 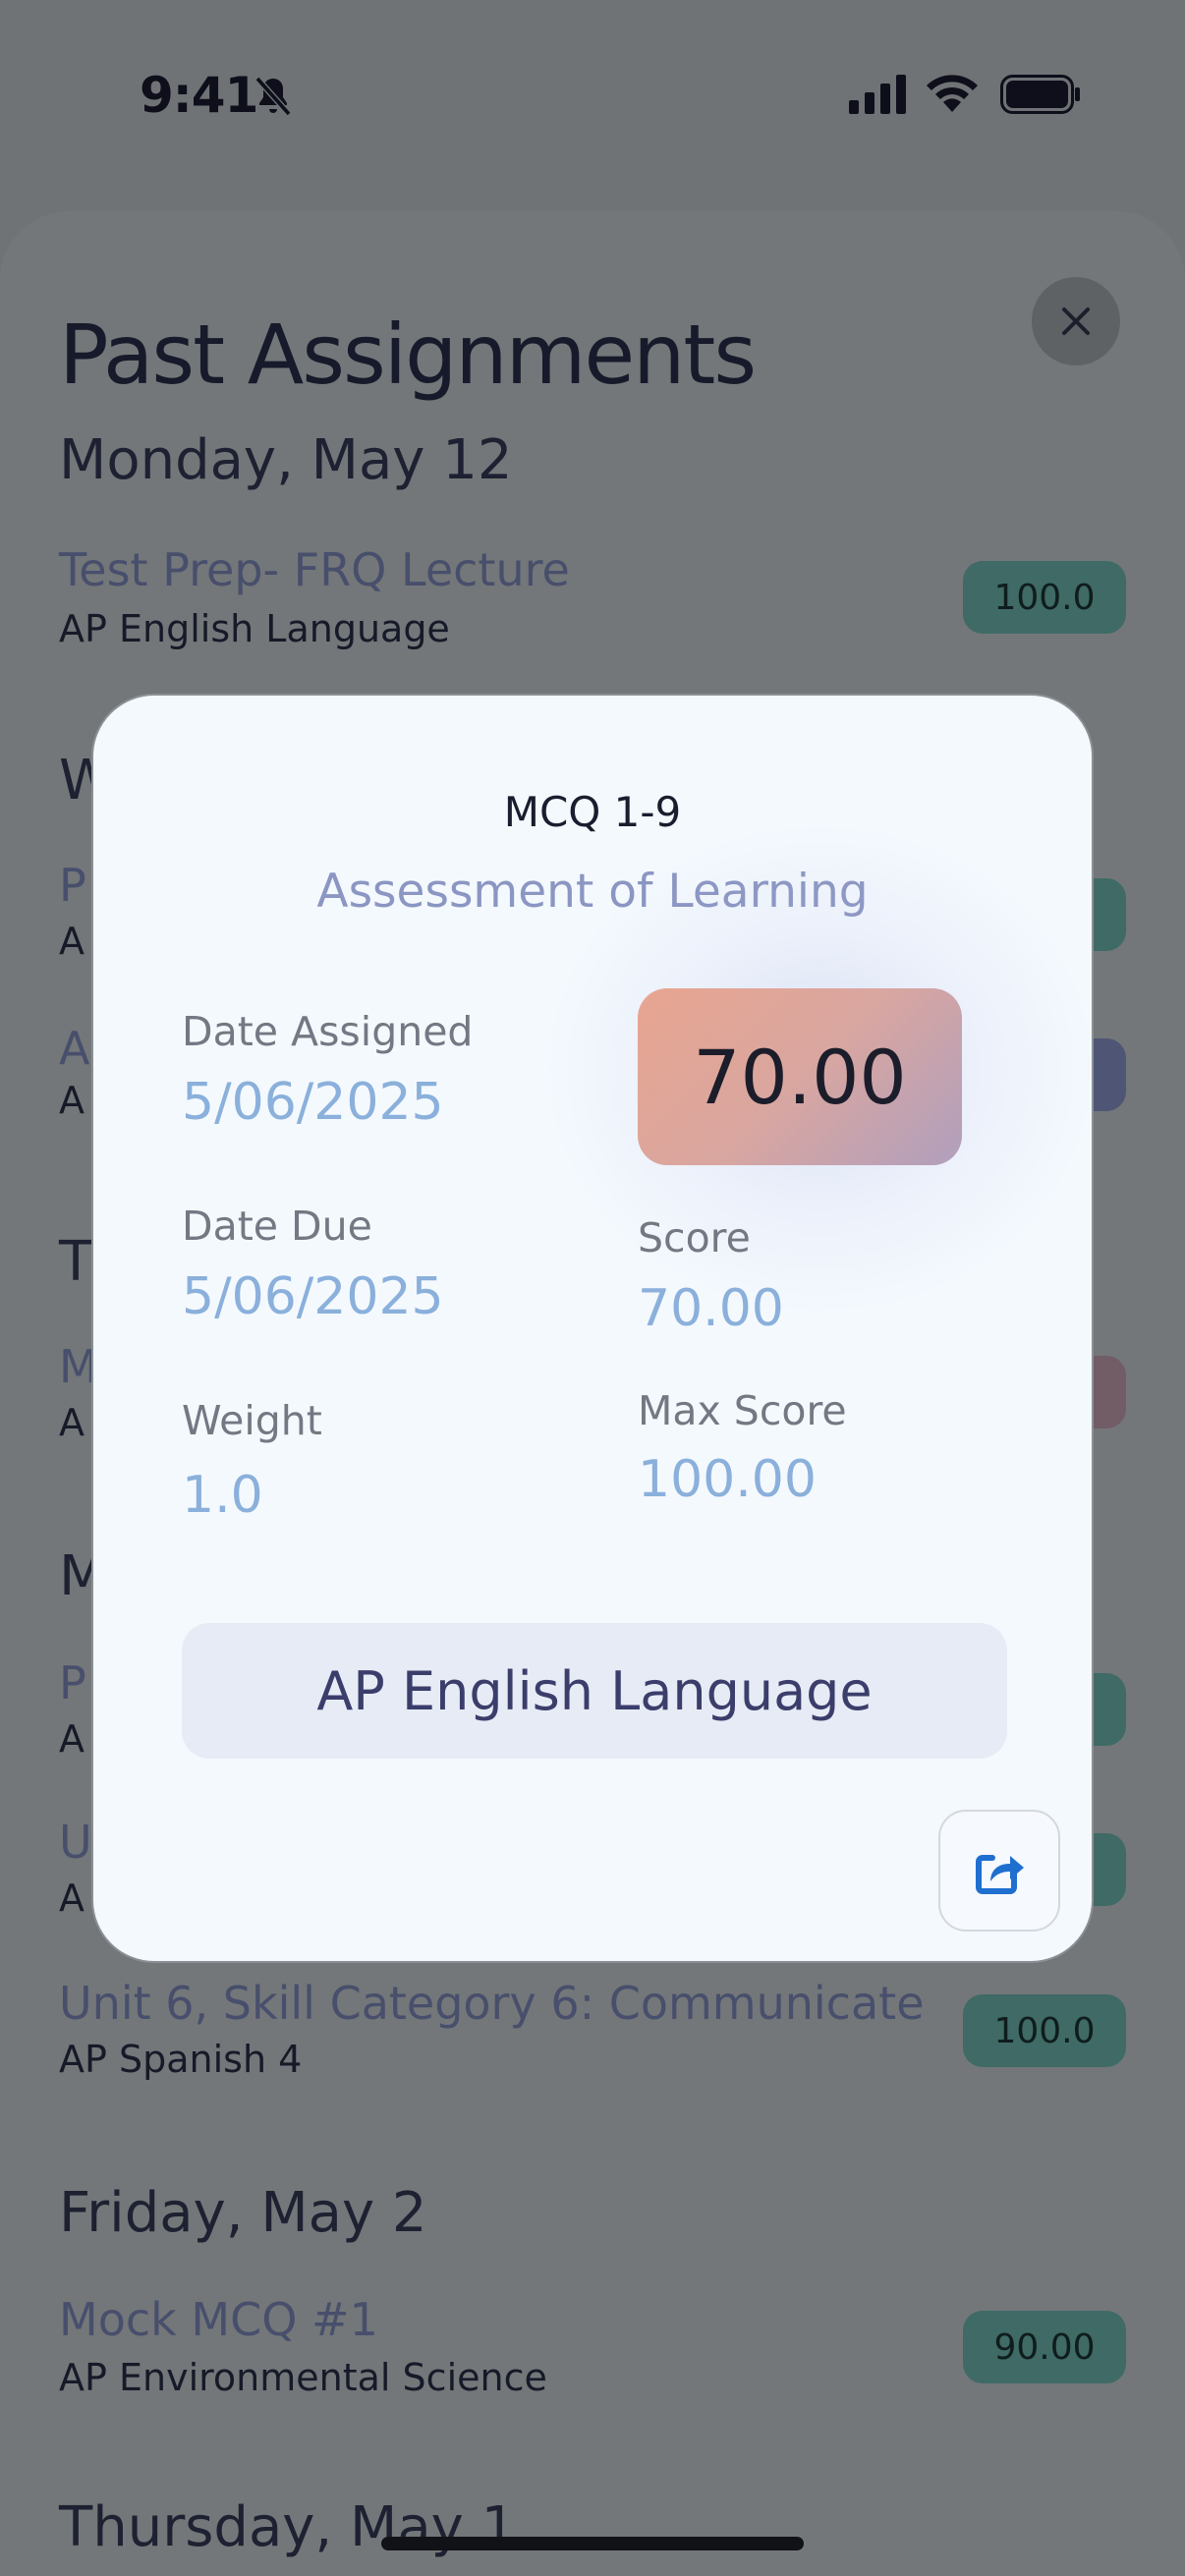 What do you see at coordinates (800, 1076) in the screenshot?
I see `score-tile: 70.00` at bounding box center [800, 1076].